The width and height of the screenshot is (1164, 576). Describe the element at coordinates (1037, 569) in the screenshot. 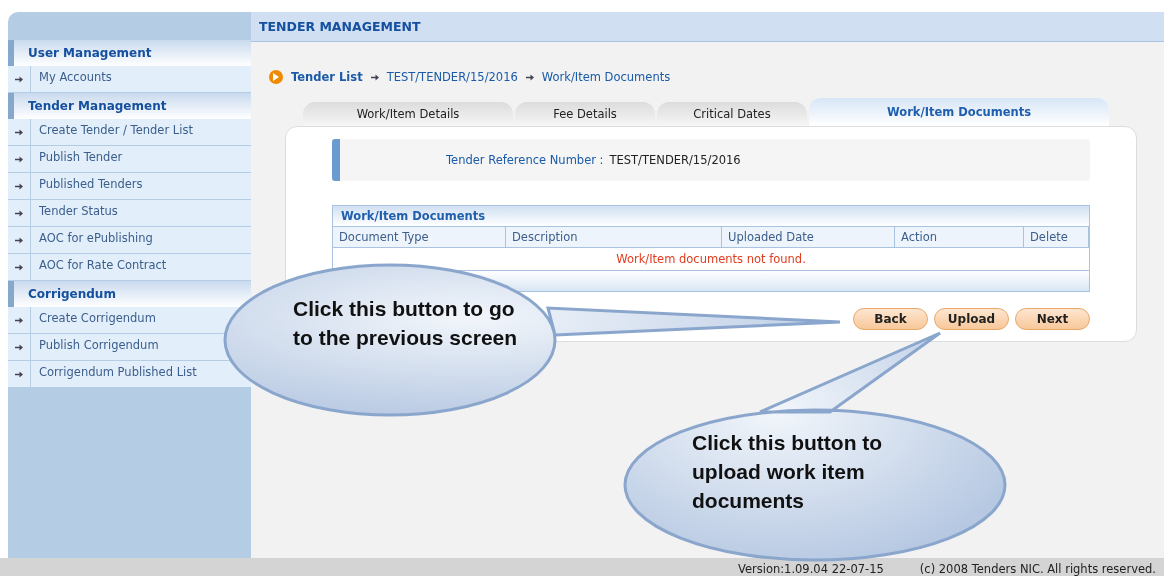

I see `copyright-text: (c) 2008 Tenders NIC. All rights reserved.` at that location.